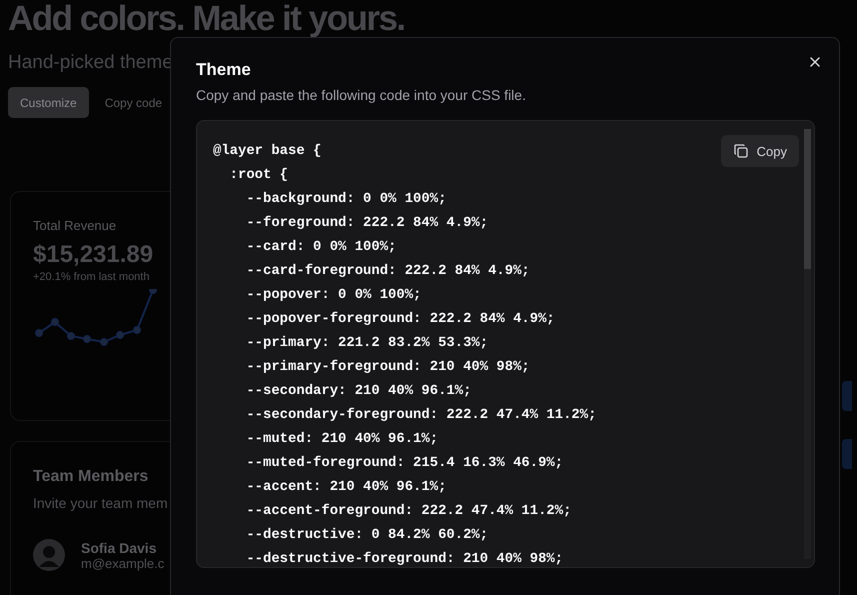 The width and height of the screenshot is (857, 595). What do you see at coordinates (341, 439) in the screenshot?
I see `code-line: --muted: 210 40% 96.1%;` at bounding box center [341, 439].